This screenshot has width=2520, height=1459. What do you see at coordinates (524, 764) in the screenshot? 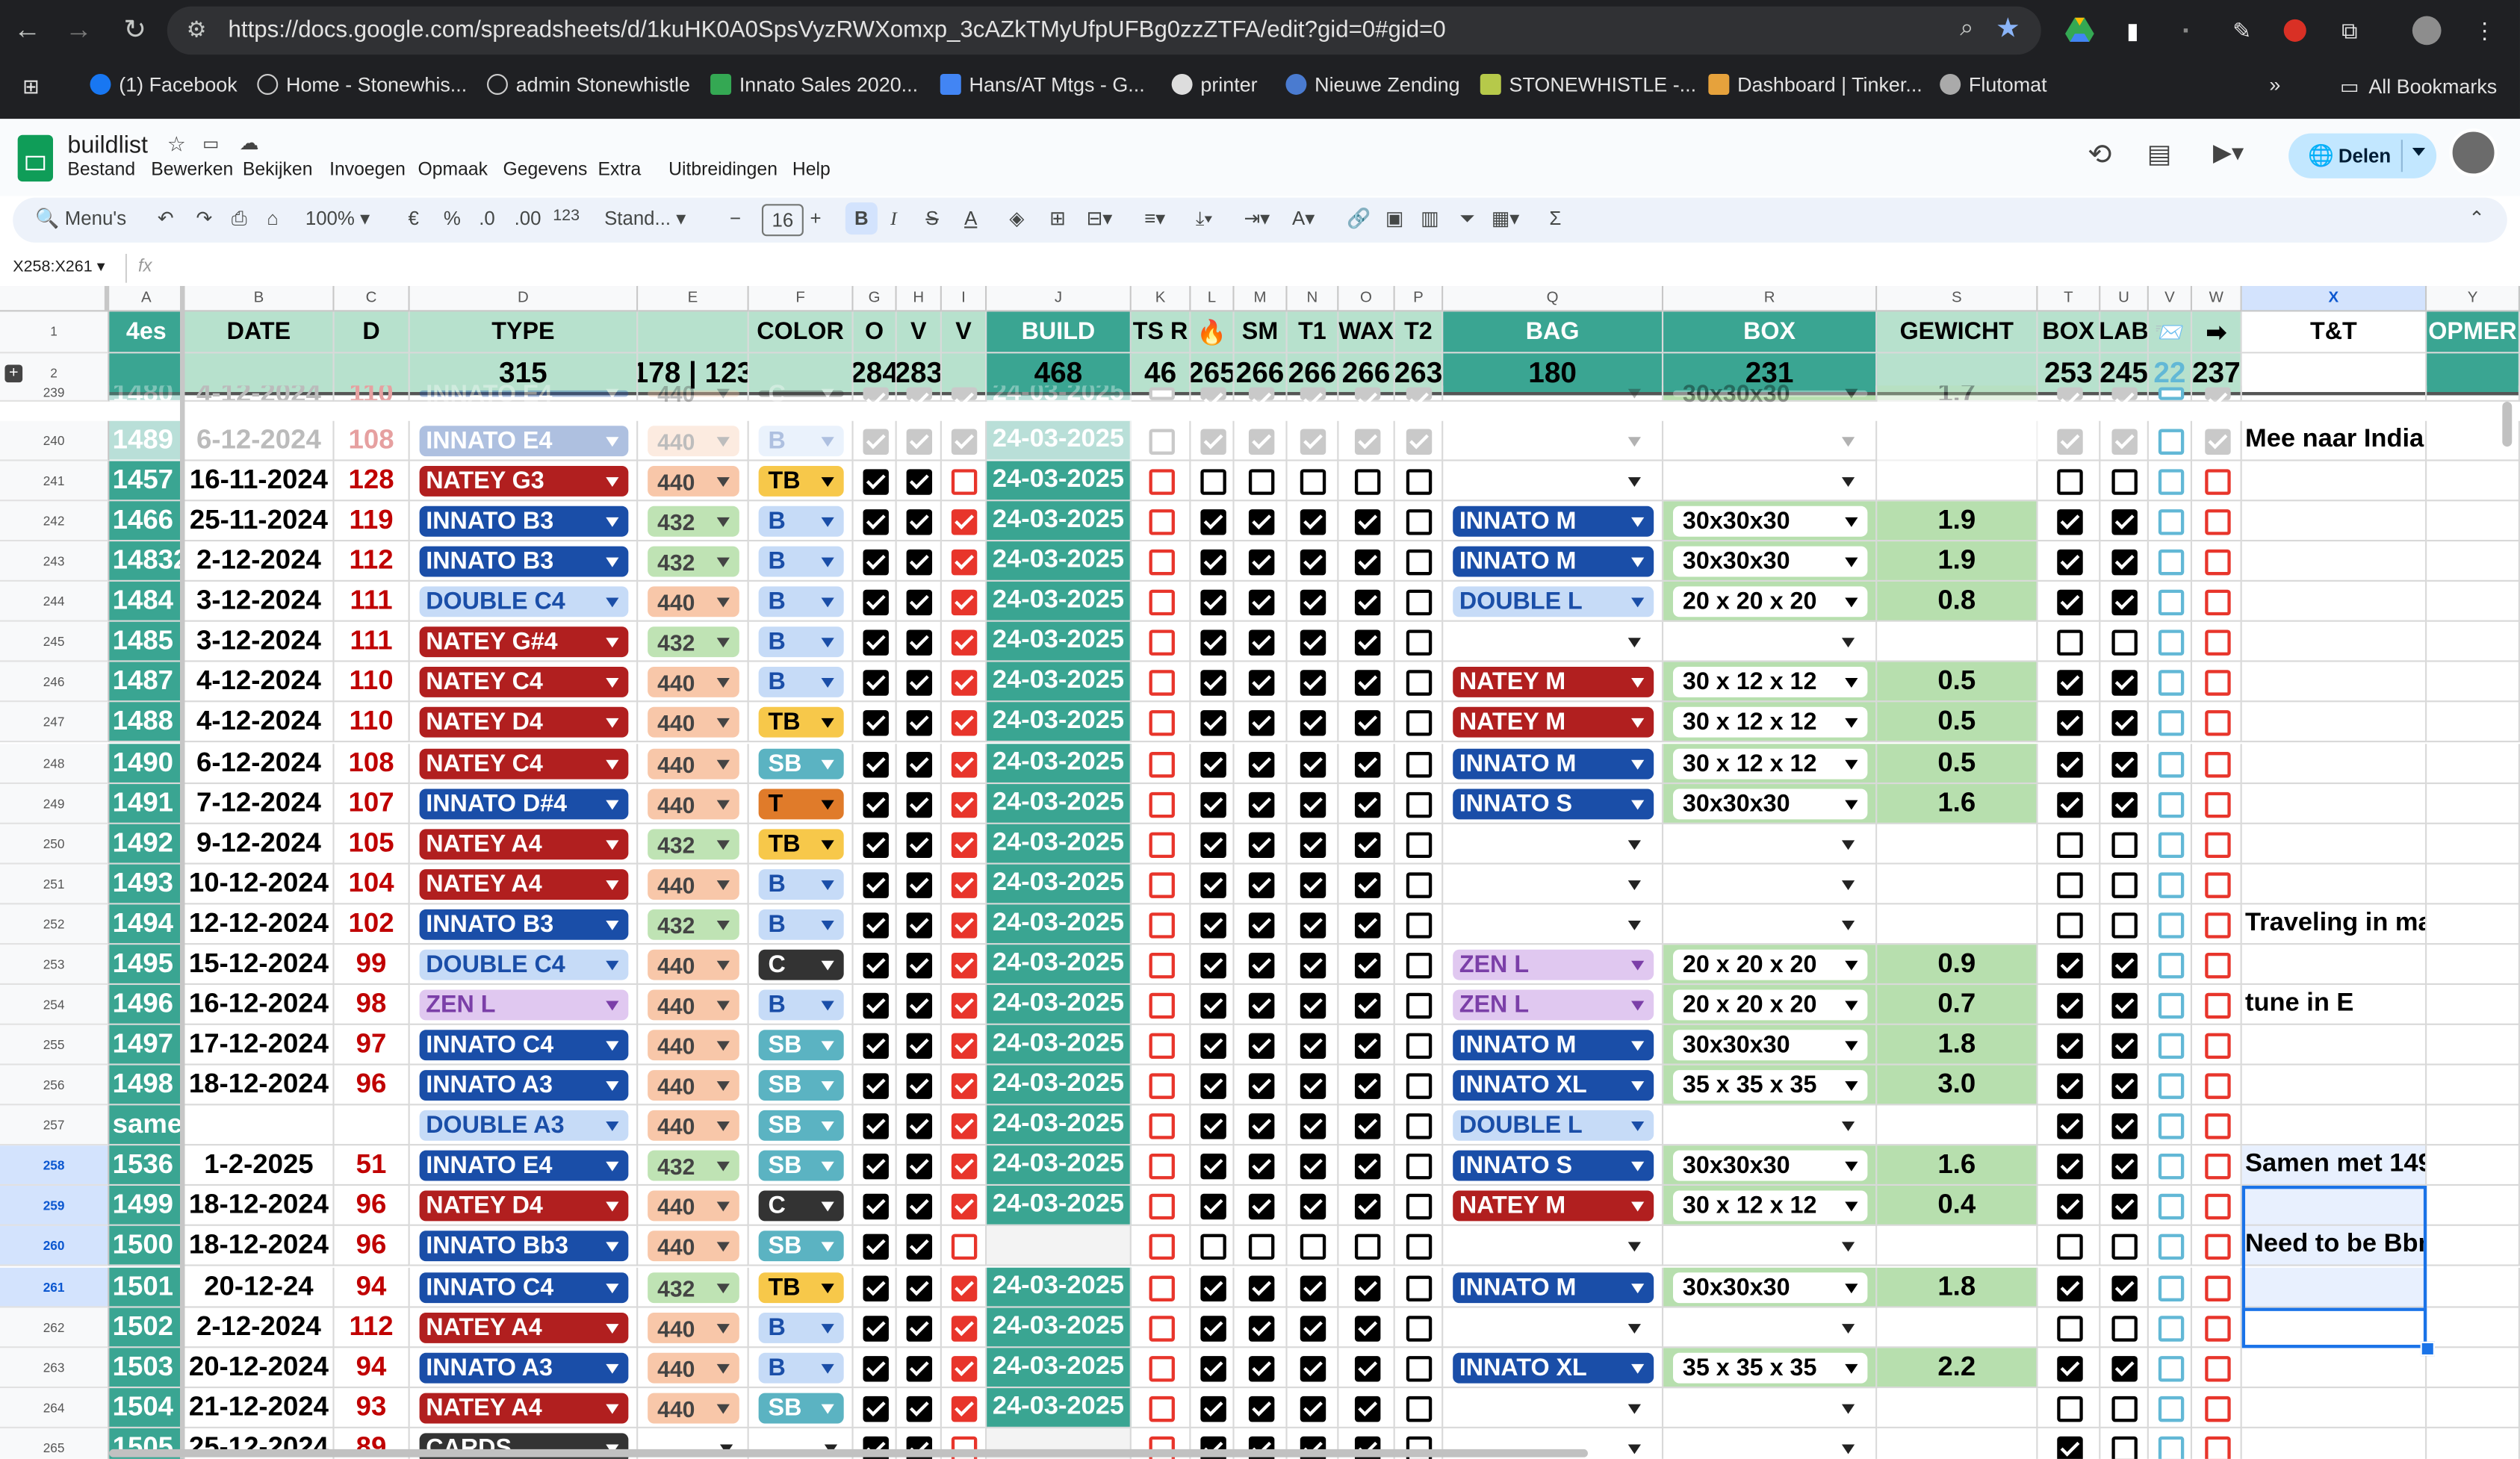
I see `type-dropdown: NATEY C4` at bounding box center [524, 764].